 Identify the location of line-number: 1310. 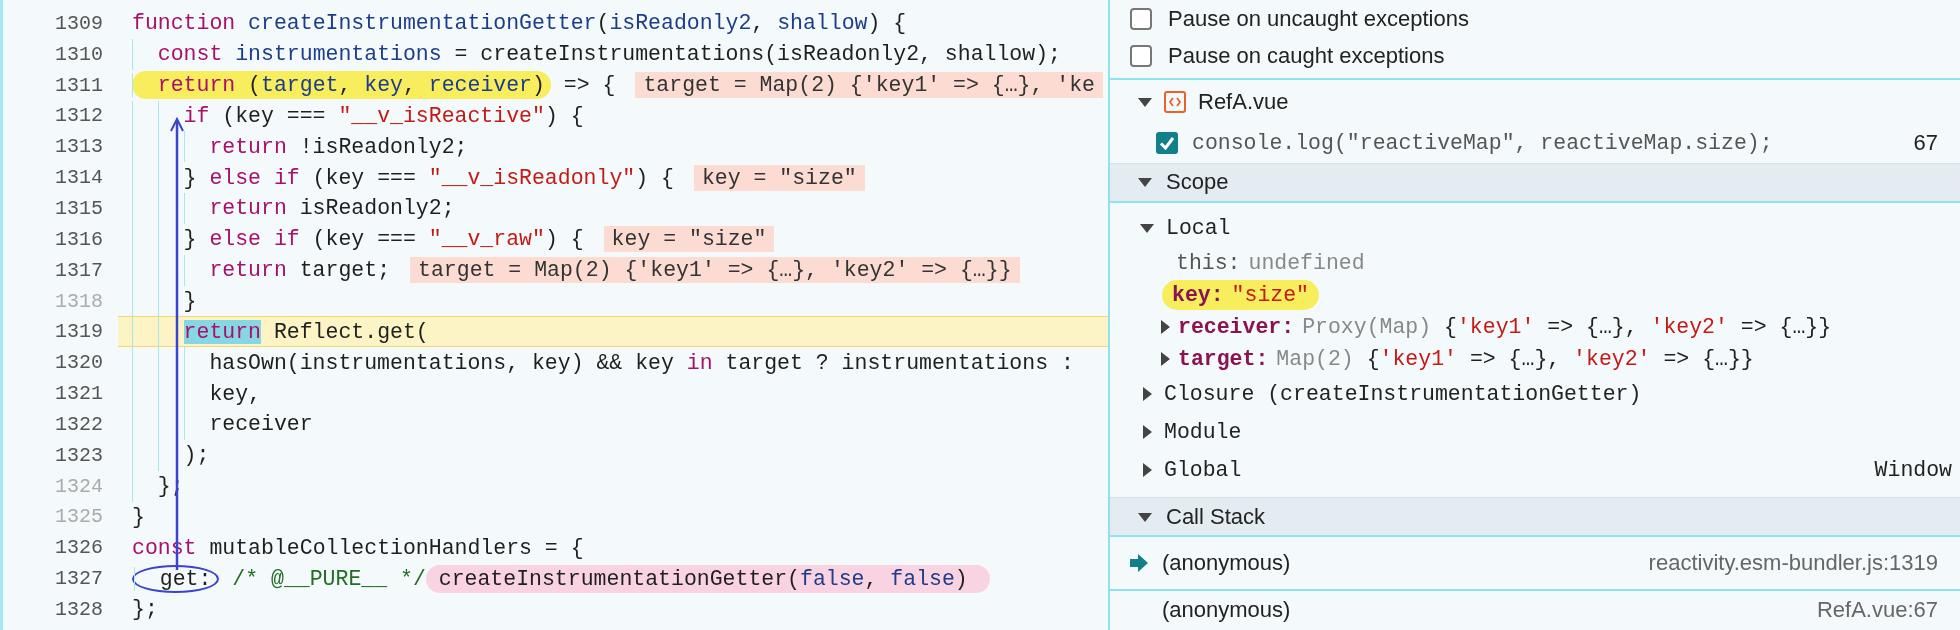
(79, 54).